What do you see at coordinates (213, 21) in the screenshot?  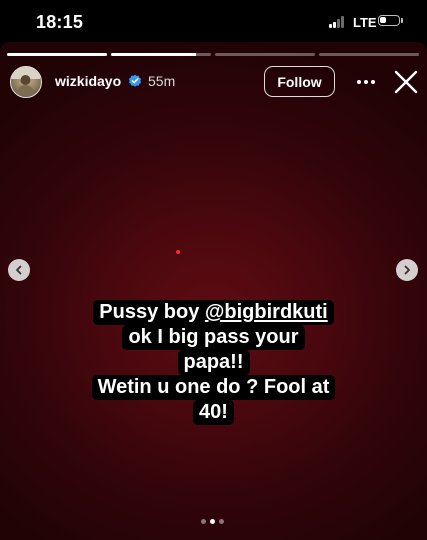 I see `status-bar: 18:15 LTE` at bounding box center [213, 21].